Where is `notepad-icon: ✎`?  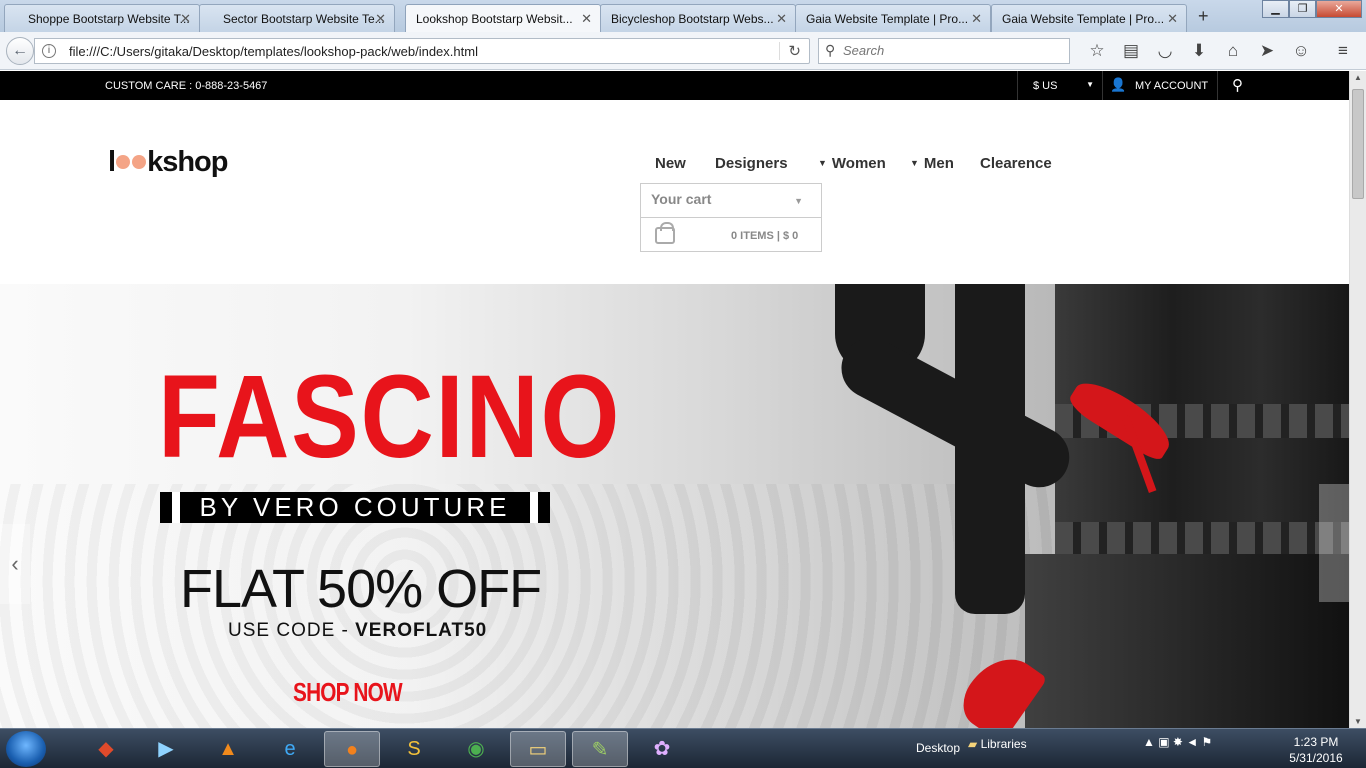
notepad-icon: ✎ is located at coordinates (600, 749).